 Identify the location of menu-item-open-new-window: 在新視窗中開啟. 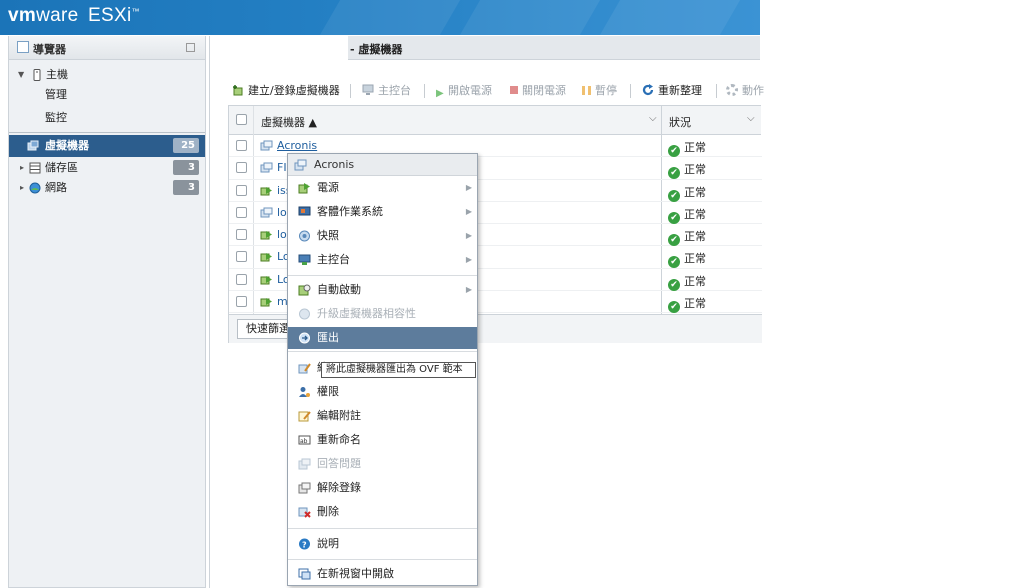
(382, 574).